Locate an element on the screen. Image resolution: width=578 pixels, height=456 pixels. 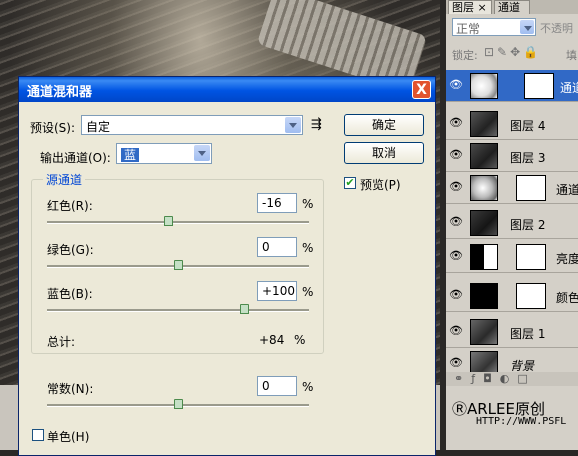
red-slider-track is located at coordinates (178, 222).